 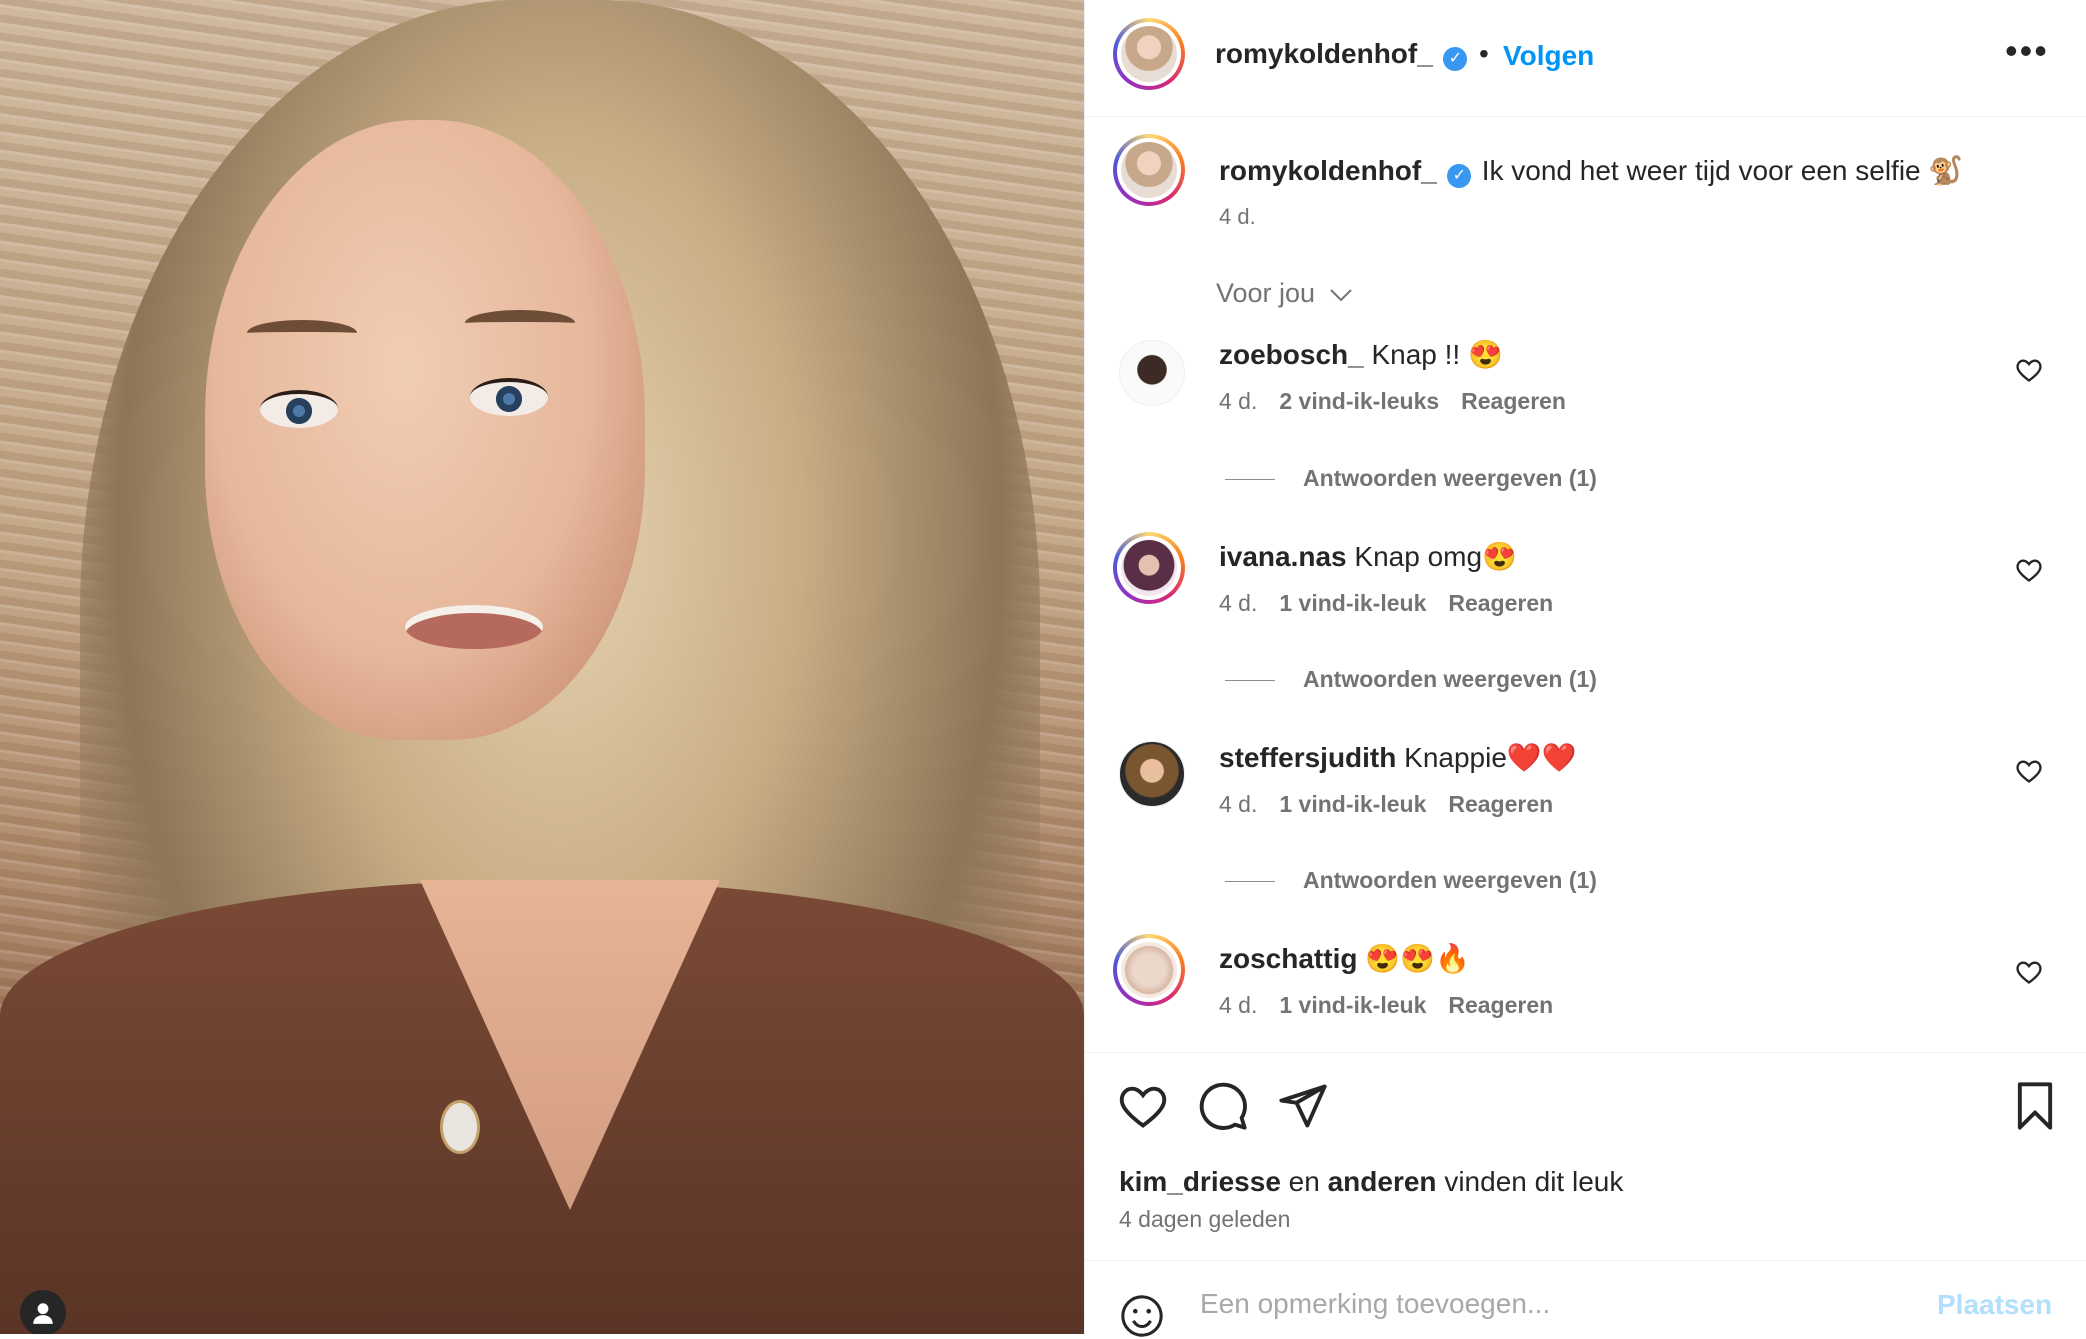 I want to click on caption-time: 4 d., so click(x=1237, y=217).